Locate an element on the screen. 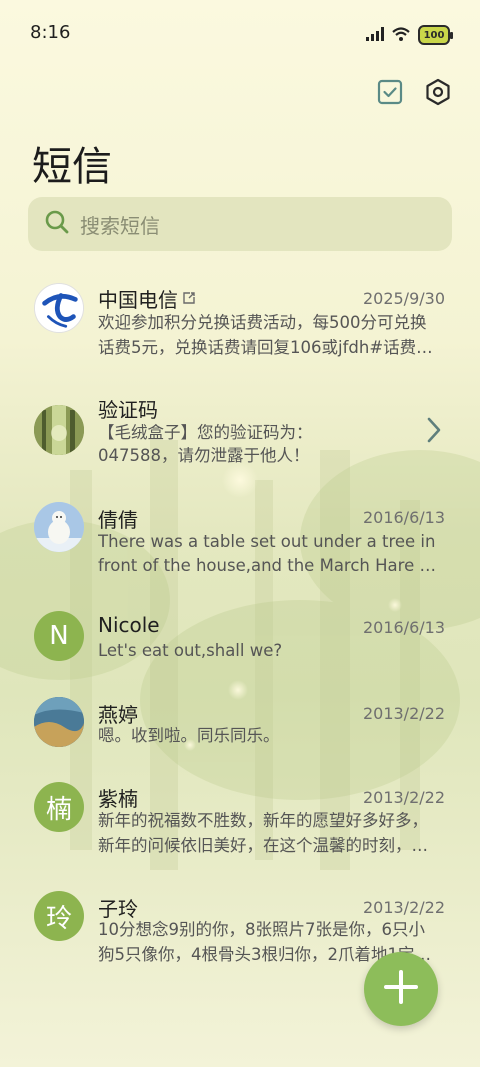  wifi-icon is located at coordinates (401, 35).